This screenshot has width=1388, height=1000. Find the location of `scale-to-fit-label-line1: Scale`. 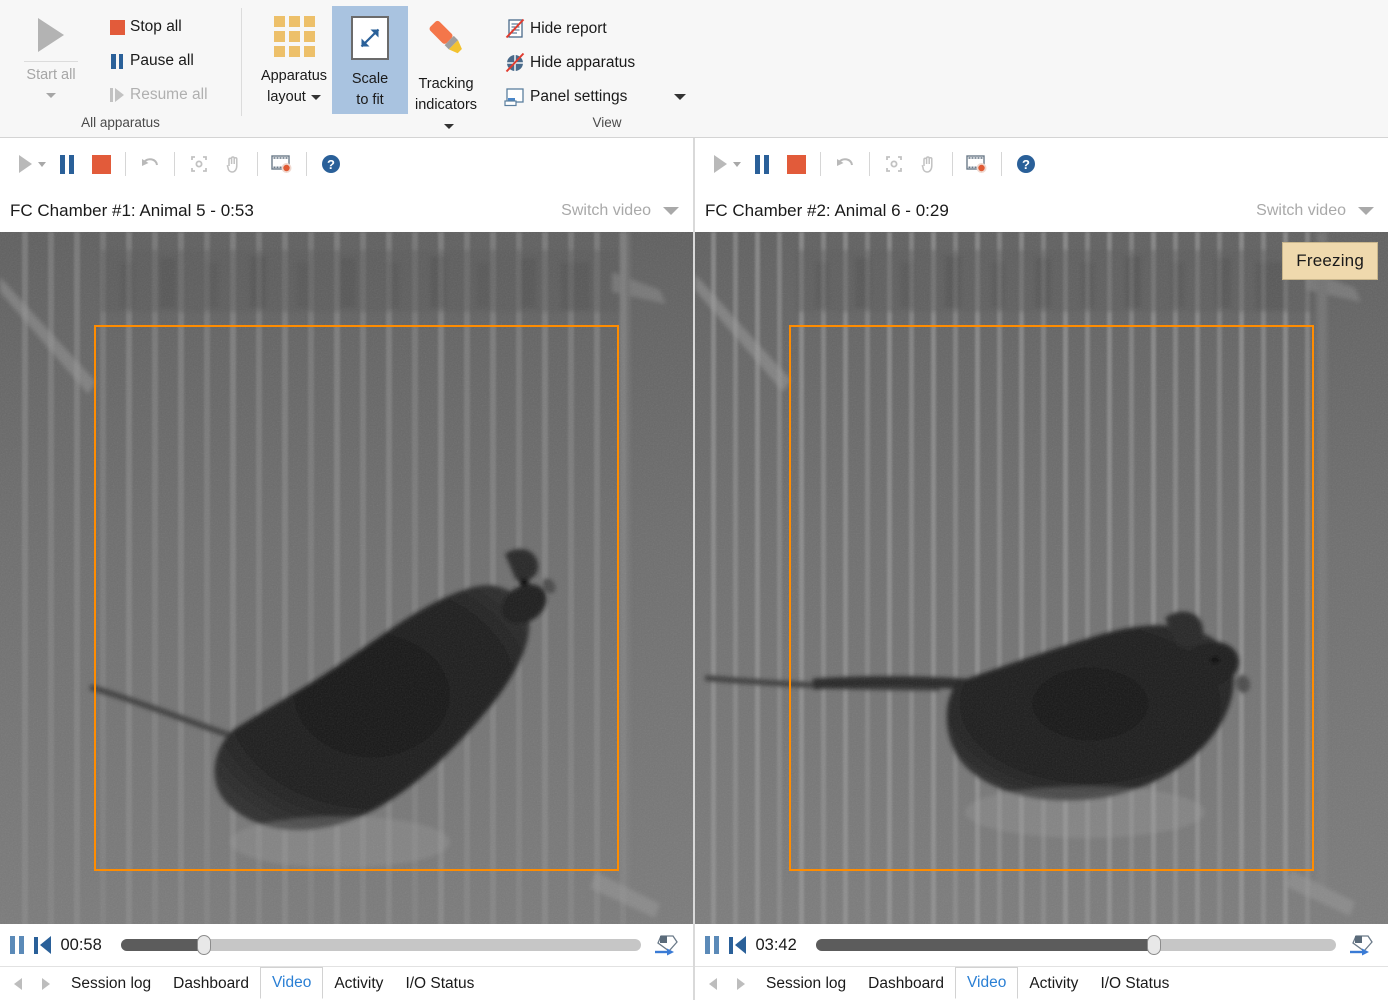

scale-to-fit-label-line1: Scale is located at coordinates (370, 79).